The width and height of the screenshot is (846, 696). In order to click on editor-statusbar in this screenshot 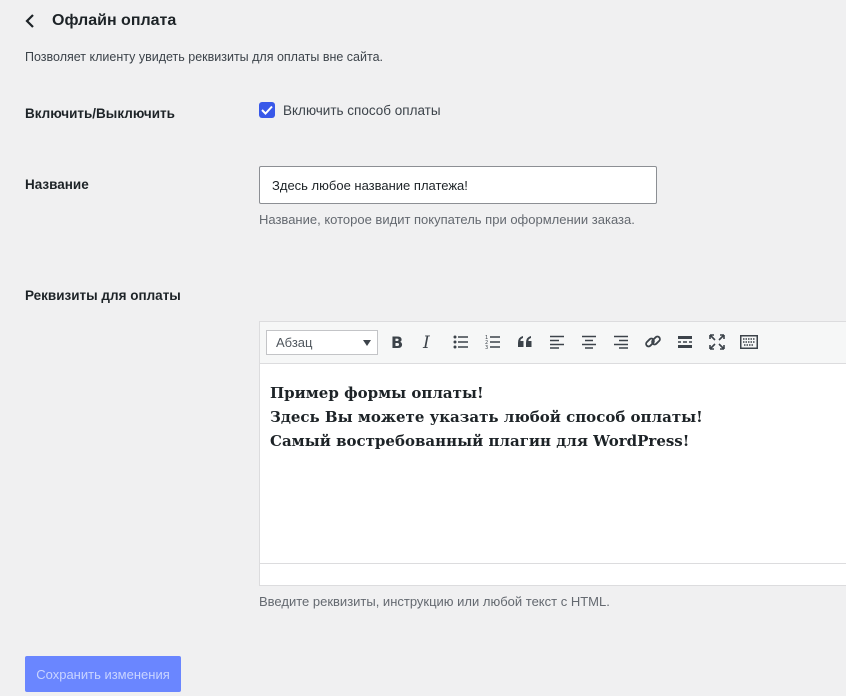, I will do `click(553, 574)`.